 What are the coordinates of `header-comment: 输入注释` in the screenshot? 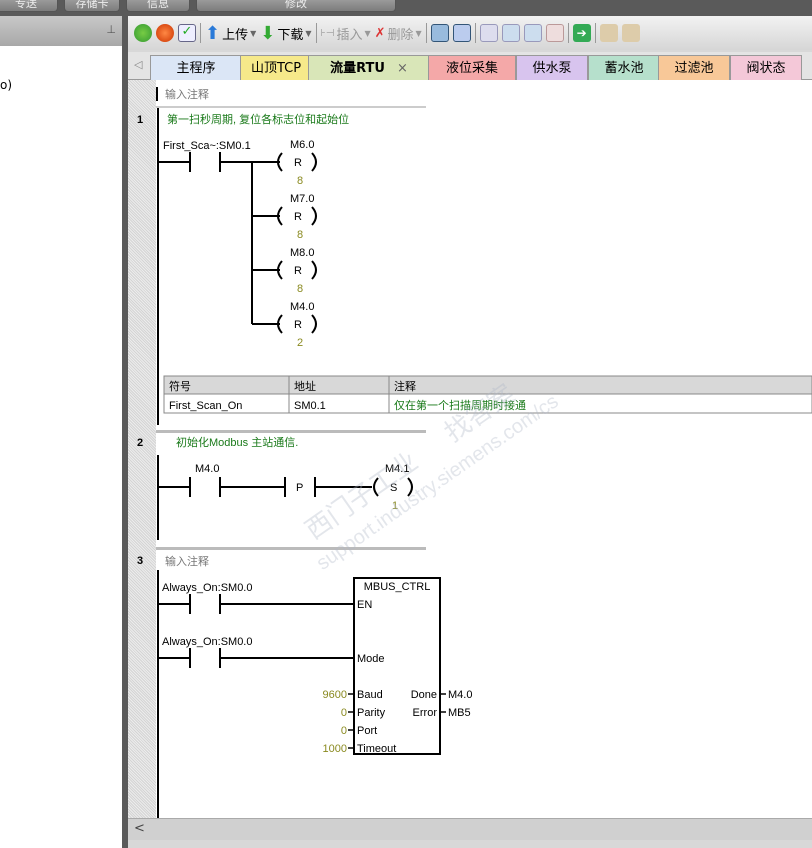 It's located at (187, 94).